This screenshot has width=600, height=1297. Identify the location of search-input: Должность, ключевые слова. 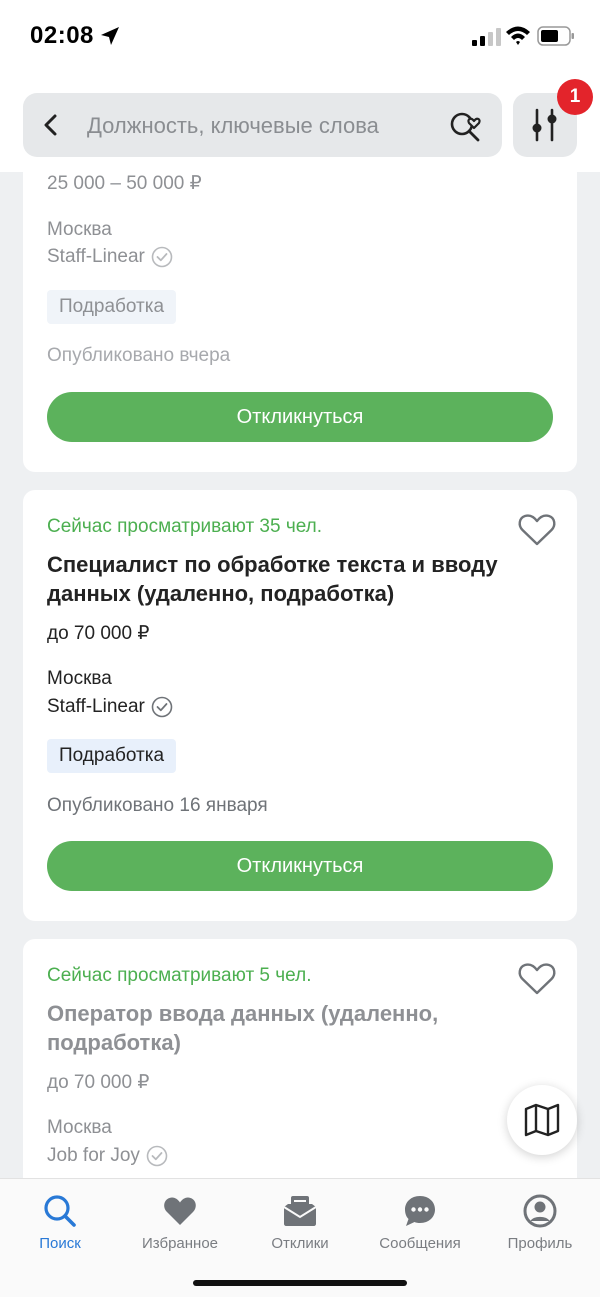
(233, 126).